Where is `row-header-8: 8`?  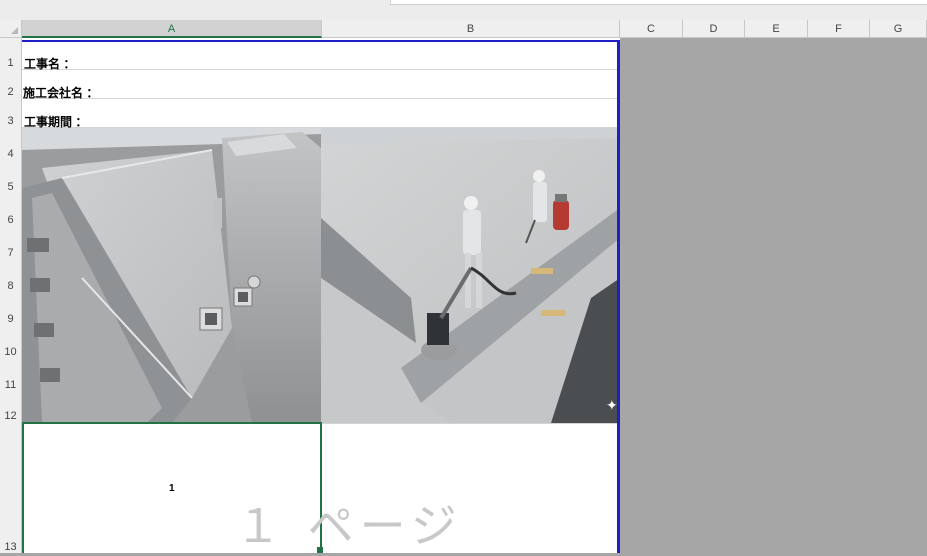 row-header-8: 8 is located at coordinates (10, 286).